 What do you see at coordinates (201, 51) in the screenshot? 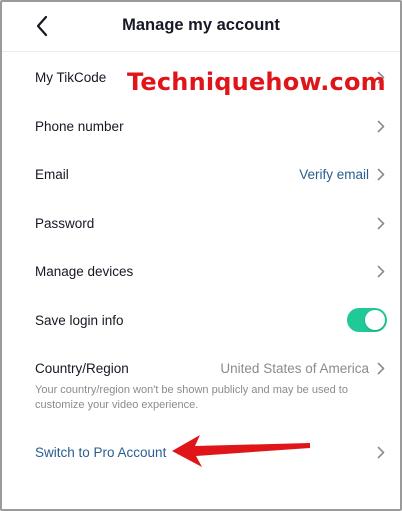
I see `header-divider` at bounding box center [201, 51].